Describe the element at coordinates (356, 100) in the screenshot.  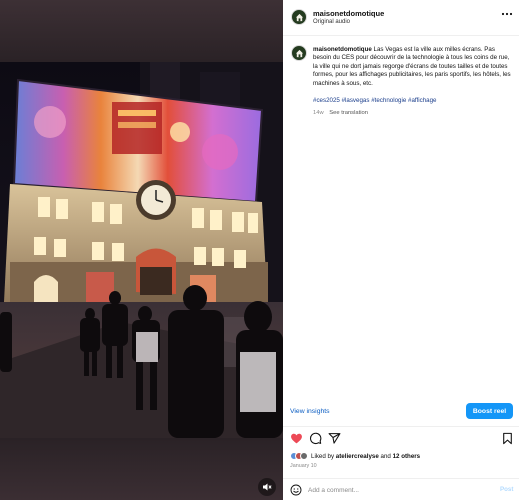
I see `hashtag-link: #lasvegas` at that location.